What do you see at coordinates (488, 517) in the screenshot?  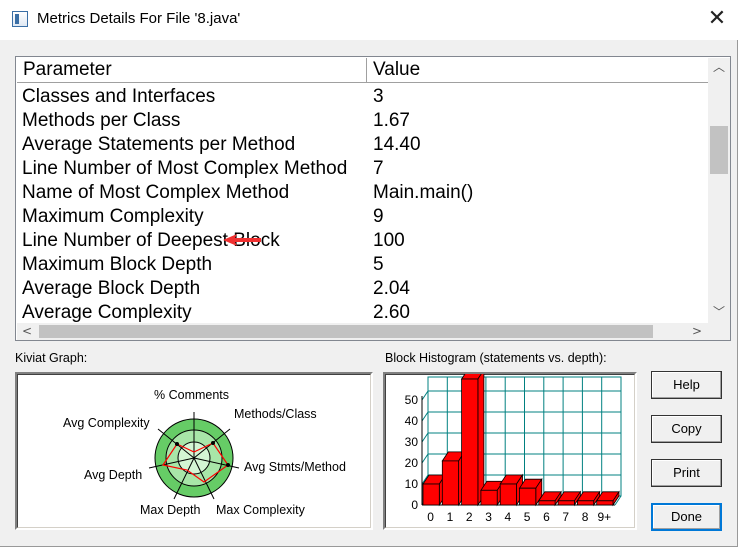 I see `histogram-x-tick-label: 3` at bounding box center [488, 517].